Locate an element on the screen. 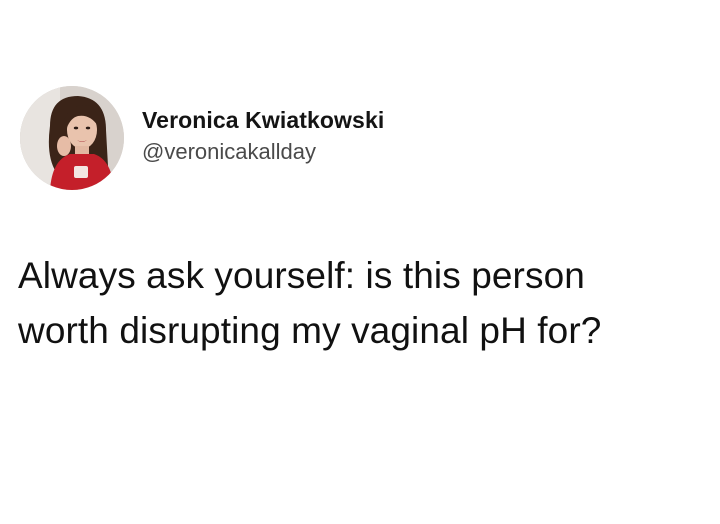 The height and width of the screenshot is (524, 720). tweet-text-line-2: worth disrupting my vaginal pH for? is located at coordinates (310, 330).